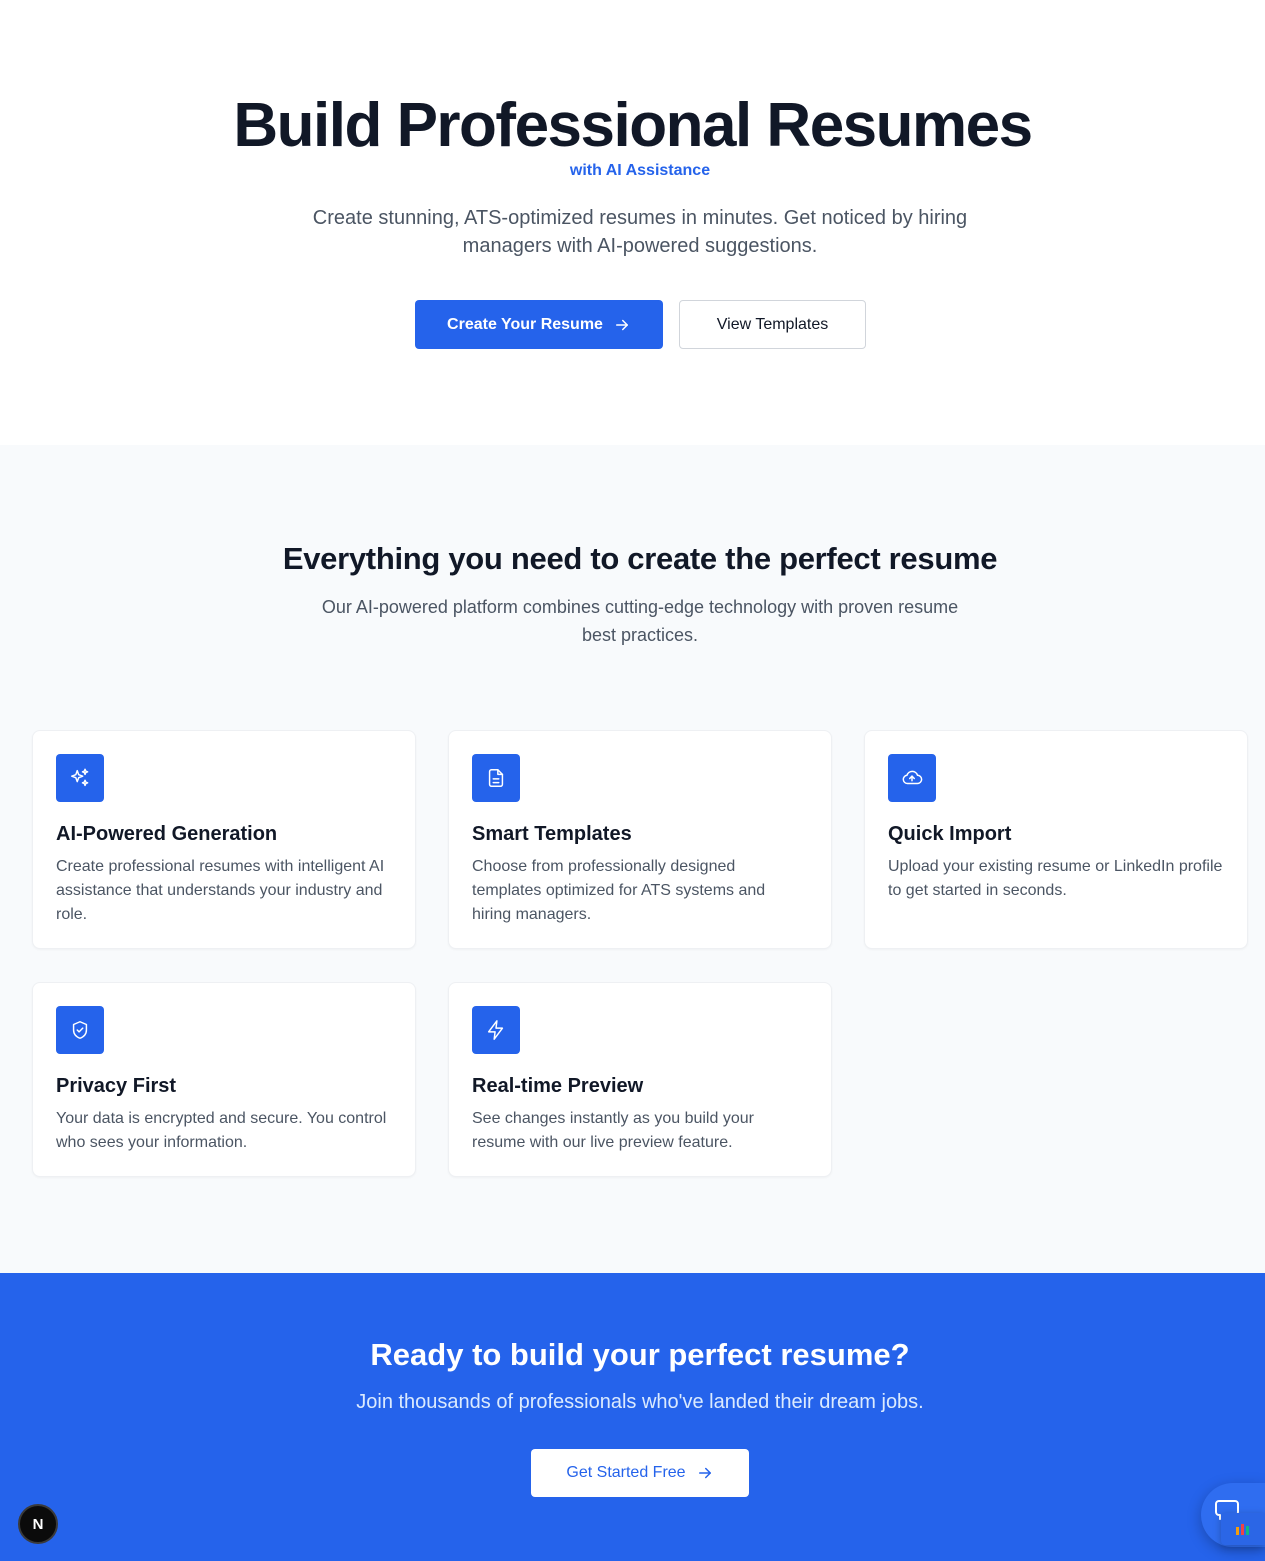  Describe the element at coordinates (552, 834) in the screenshot. I see `feature-title: Smart Templates` at that location.